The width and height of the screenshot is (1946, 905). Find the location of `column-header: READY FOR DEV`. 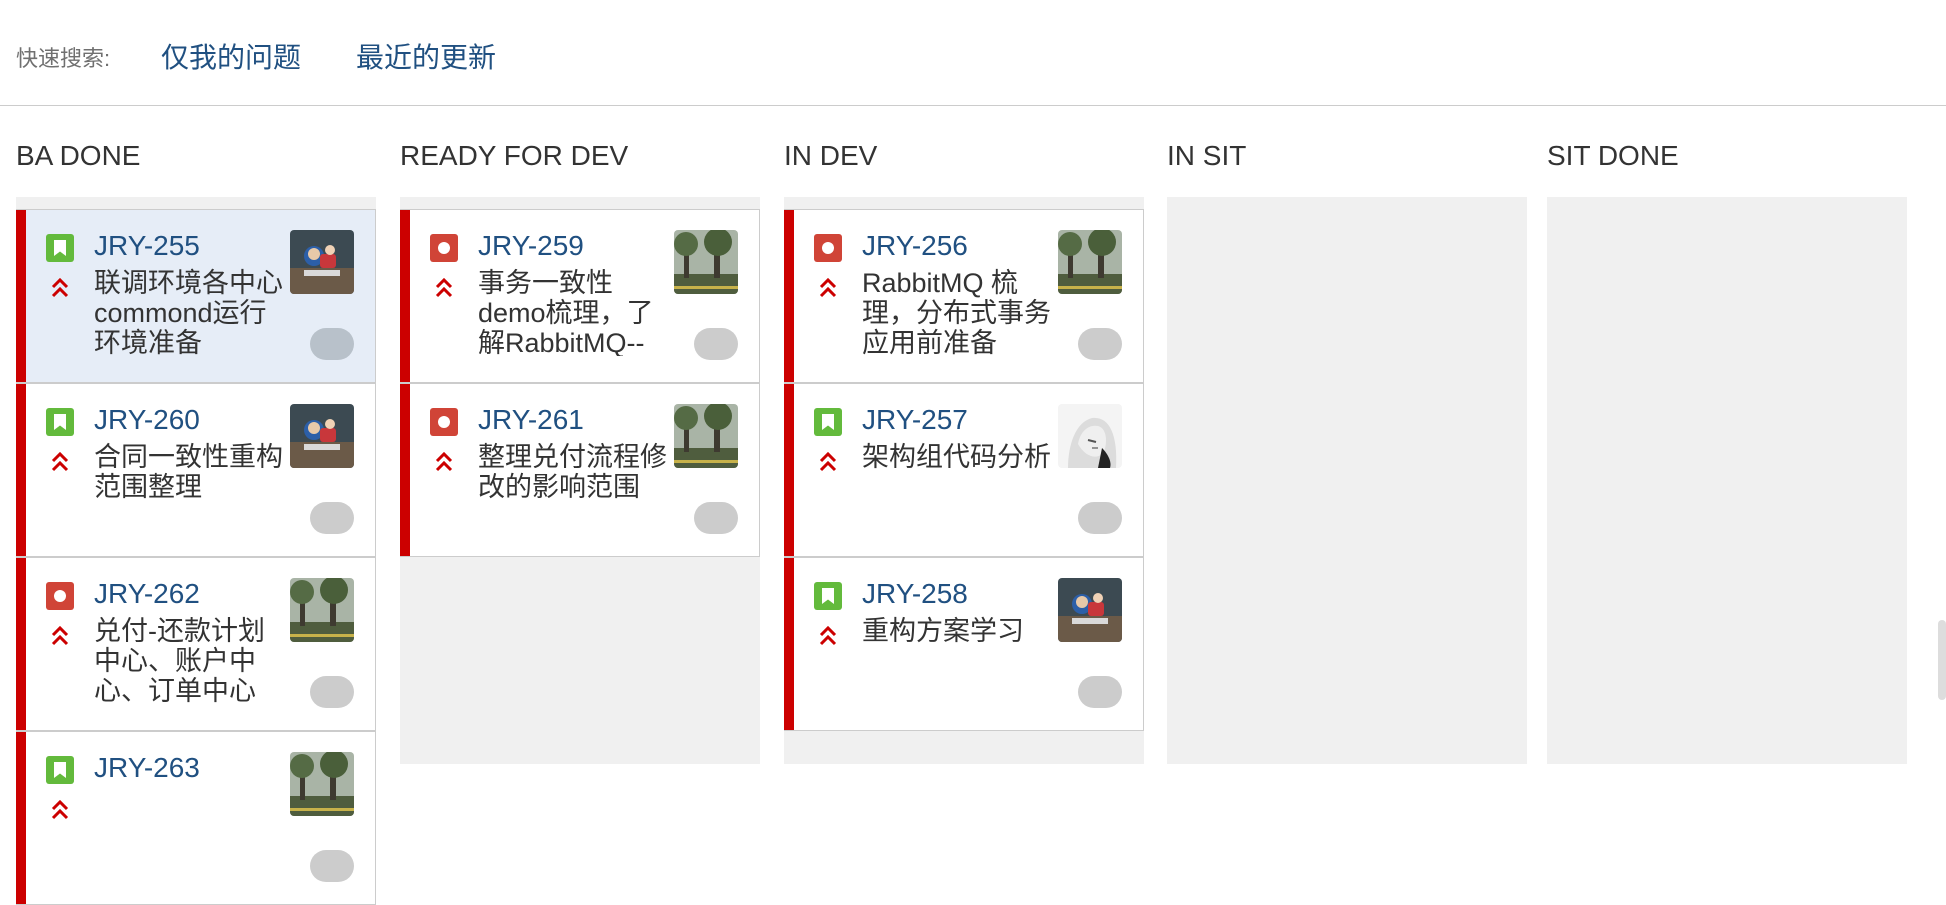

column-header: READY FOR DEV is located at coordinates (514, 155).